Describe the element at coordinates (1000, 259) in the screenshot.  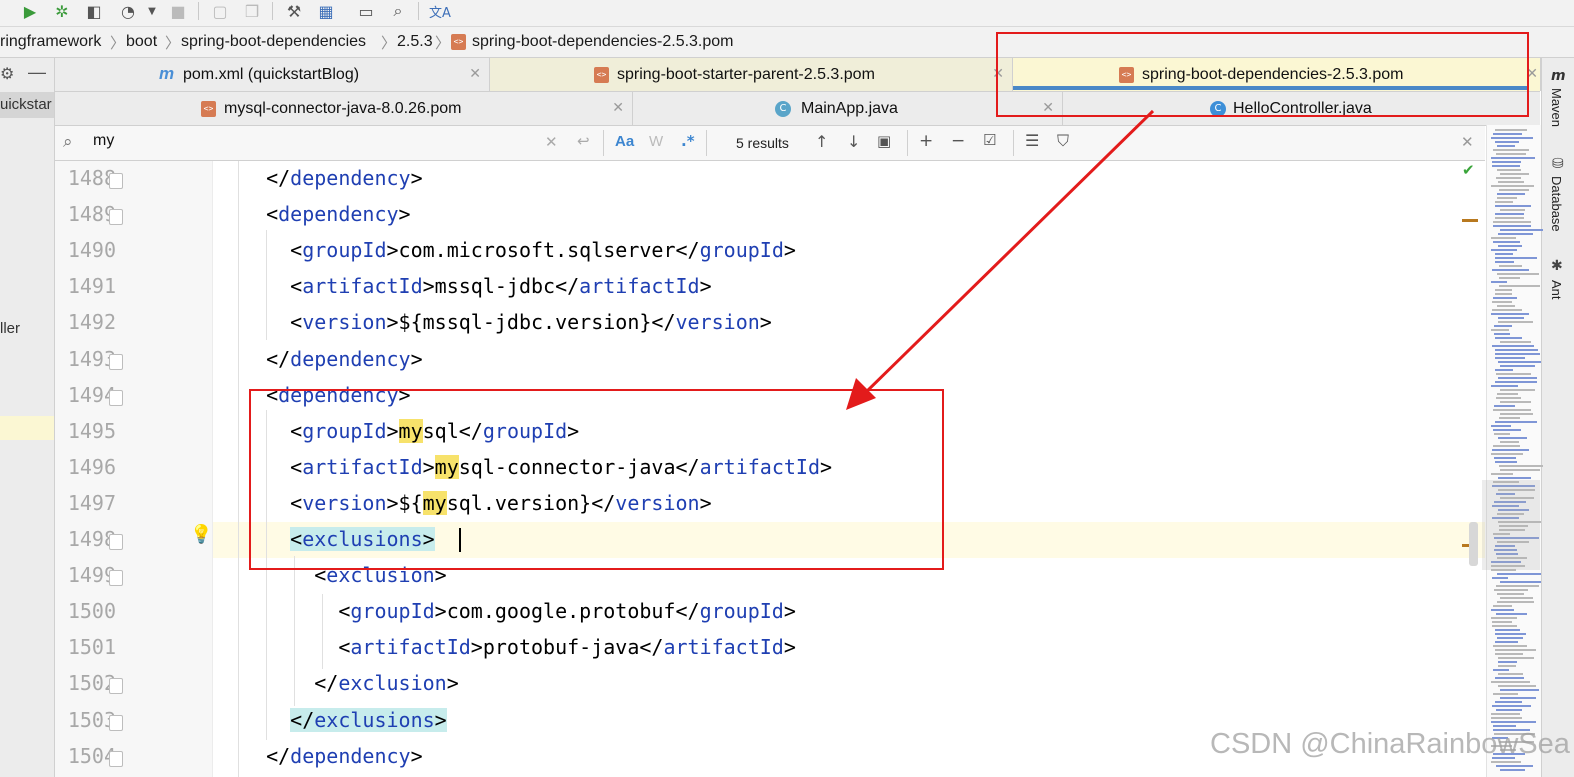
I see `annotation-arrow-icon` at that location.